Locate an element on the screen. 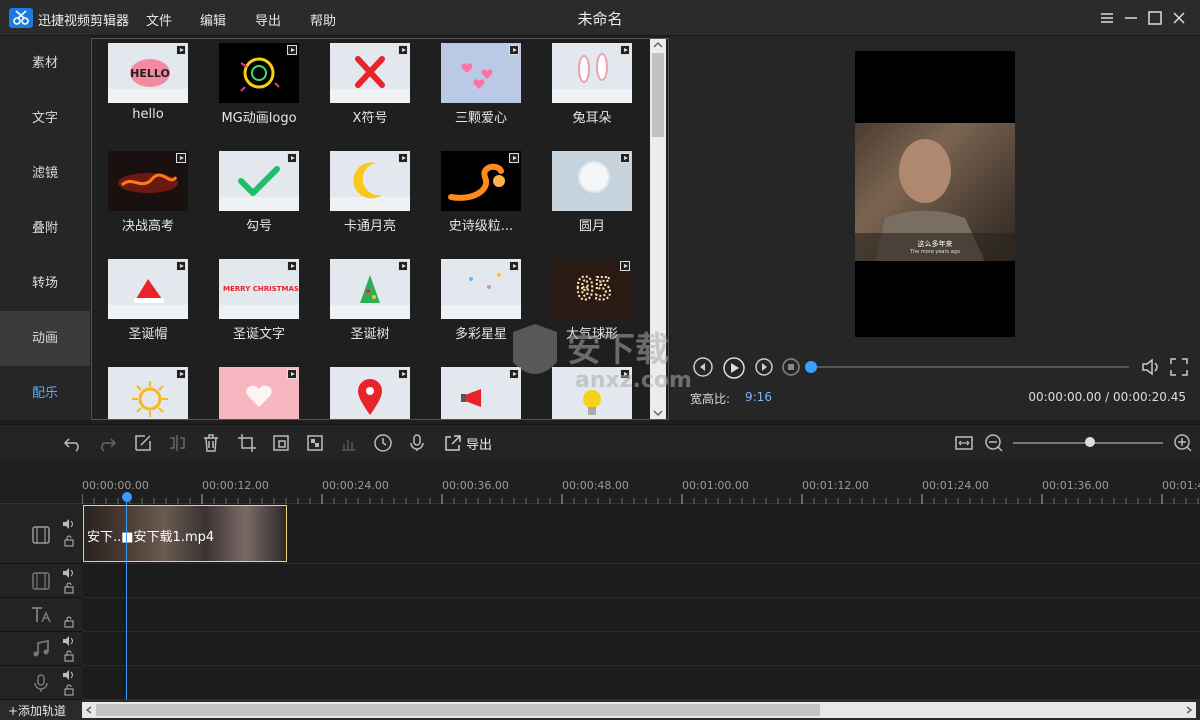 The width and height of the screenshot is (1200, 720). sidebar-item-media: 素材 is located at coordinates (45, 63).